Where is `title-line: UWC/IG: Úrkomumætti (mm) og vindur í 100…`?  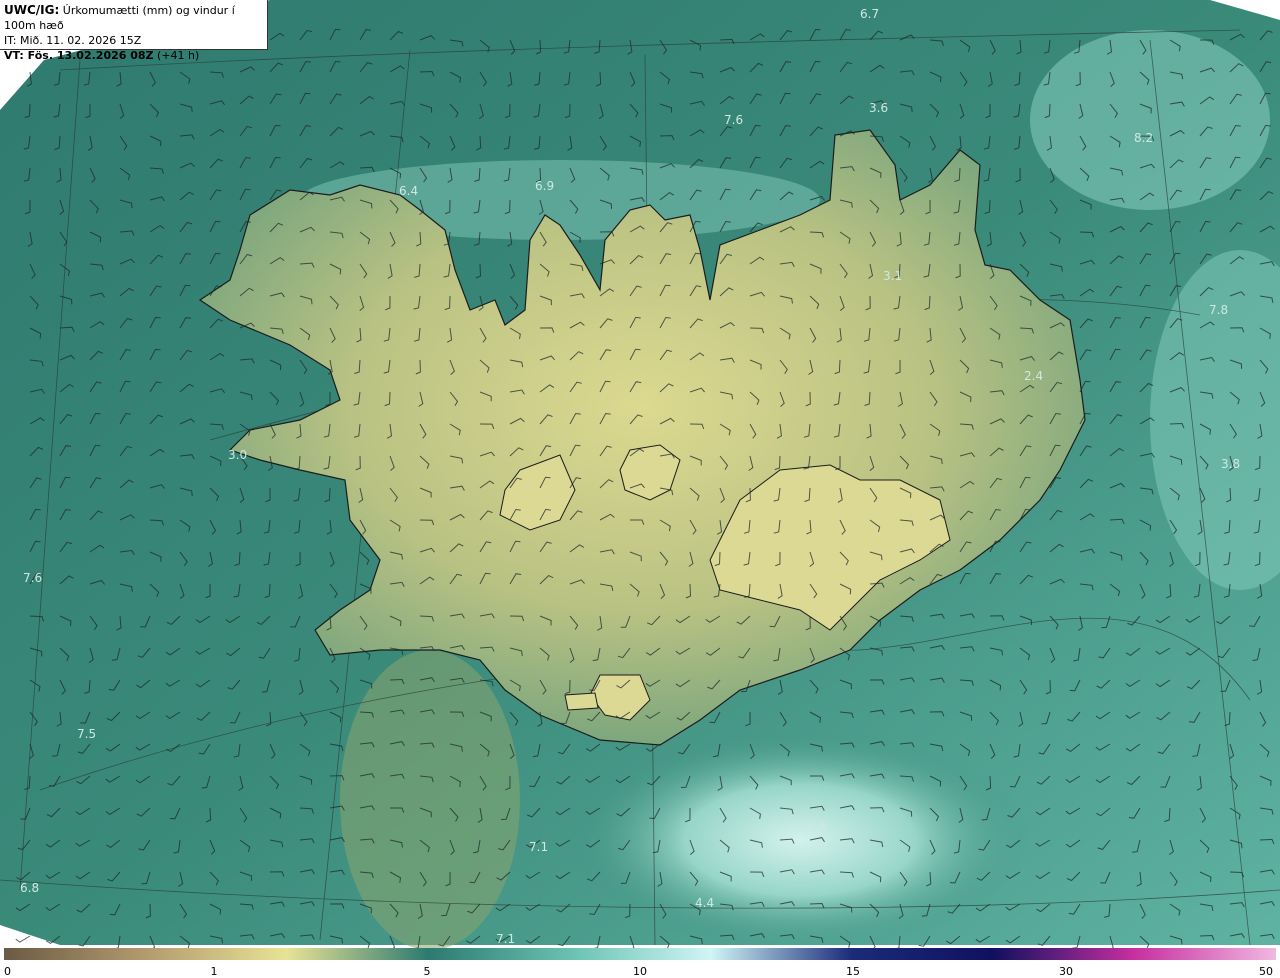 title-line: UWC/IG: Úrkomumætti (mm) og vindur í 100… is located at coordinates (133, 18).